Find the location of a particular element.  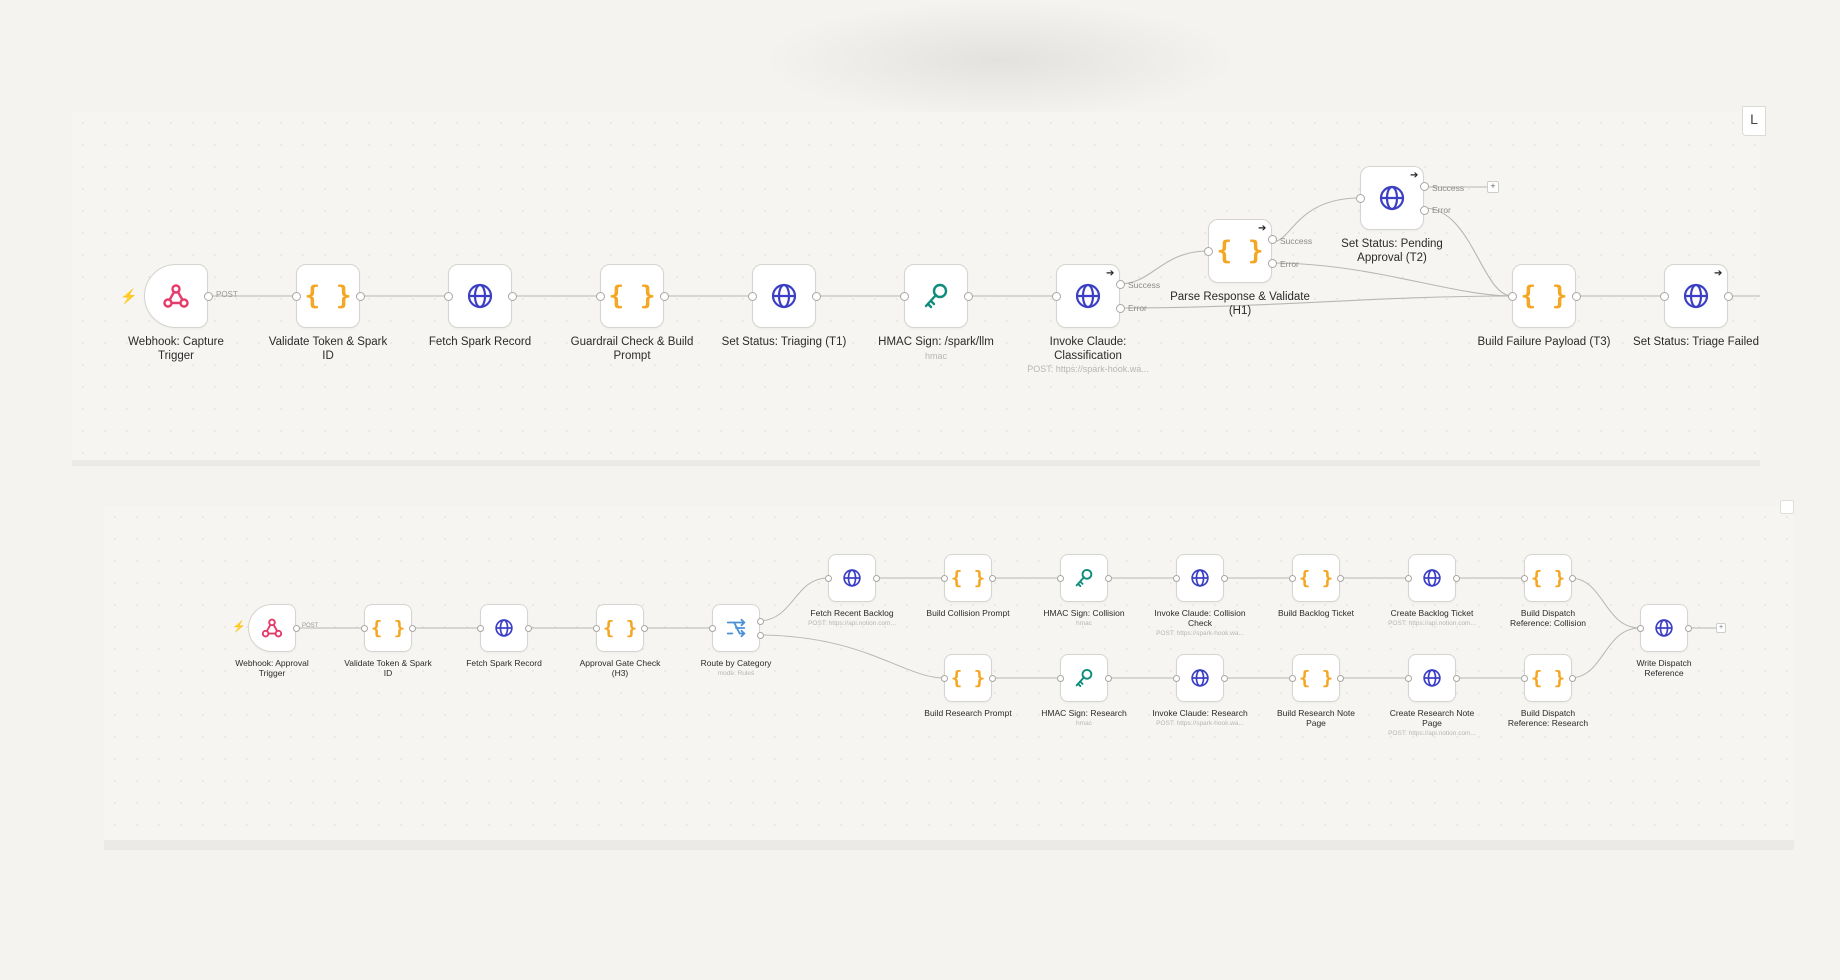

node-guardrail-check: { } is located at coordinates (632, 296).